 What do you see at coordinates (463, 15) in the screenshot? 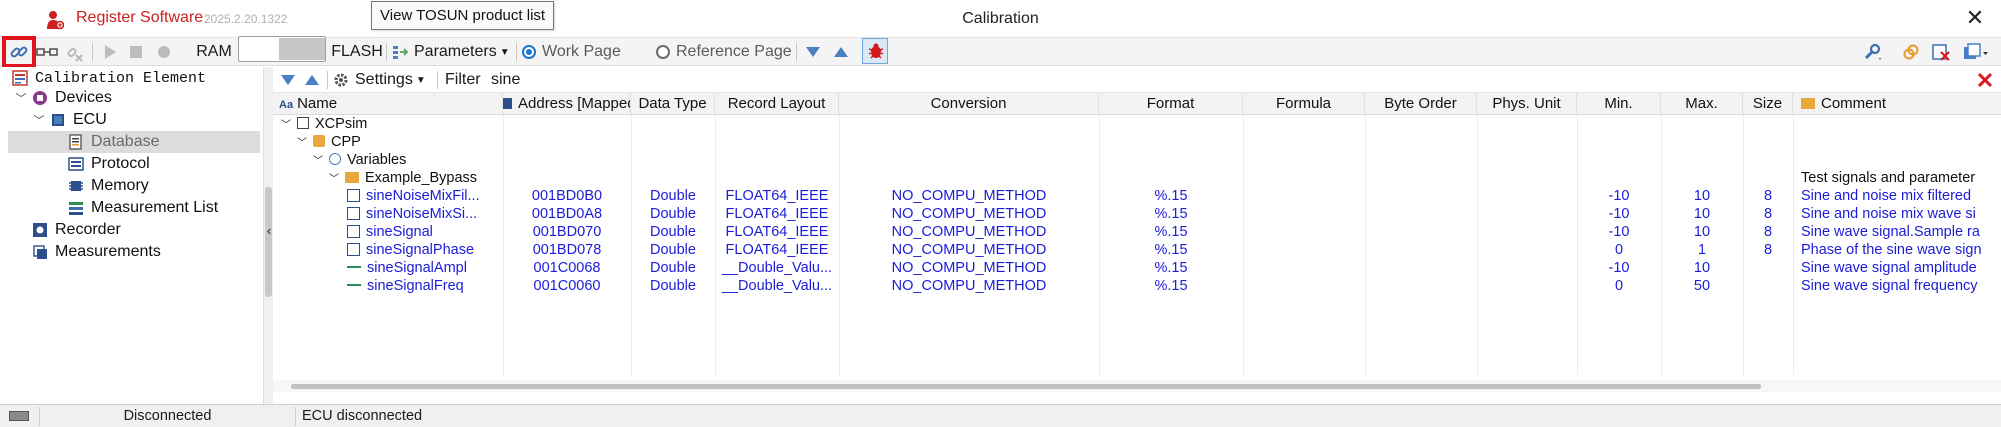
I see `tooltip: View TOSUN product list` at bounding box center [463, 15].